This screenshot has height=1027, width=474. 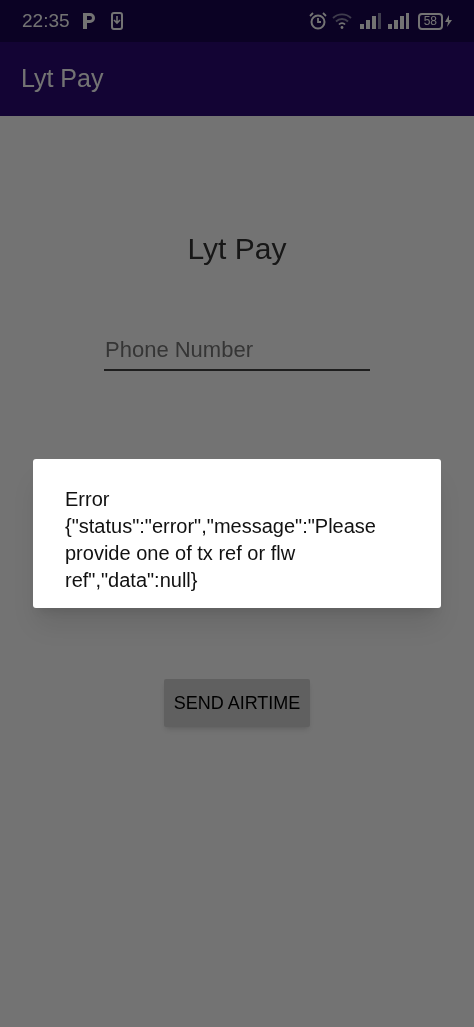 What do you see at coordinates (317, 21) in the screenshot?
I see `alarm-icon` at bounding box center [317, 21].